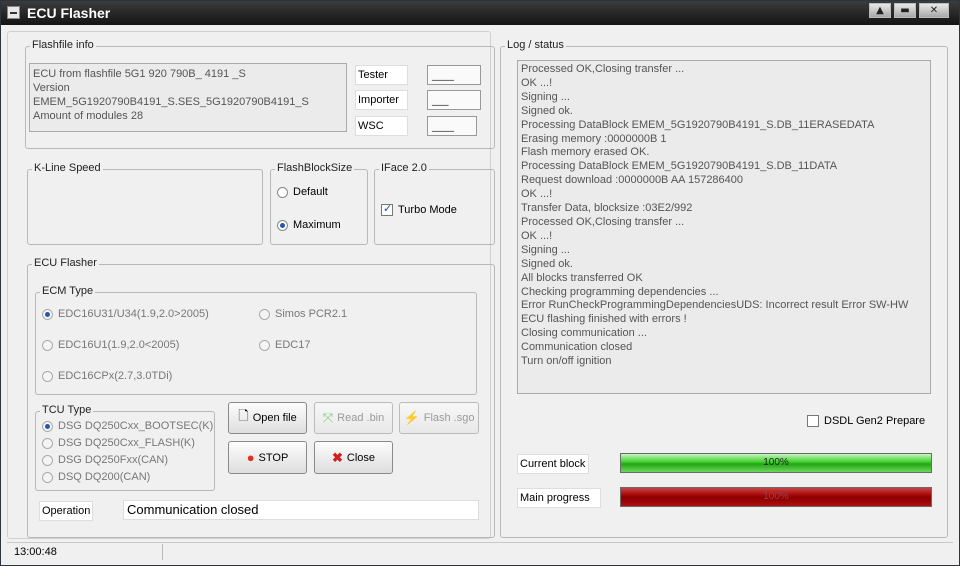 The image size is (960, 566). Describe the element at coordinates (119, 345) in the screenshot. I see `ecm-edc16u1-label: EDC16U1(1.9,2.0<2005)` at that location.